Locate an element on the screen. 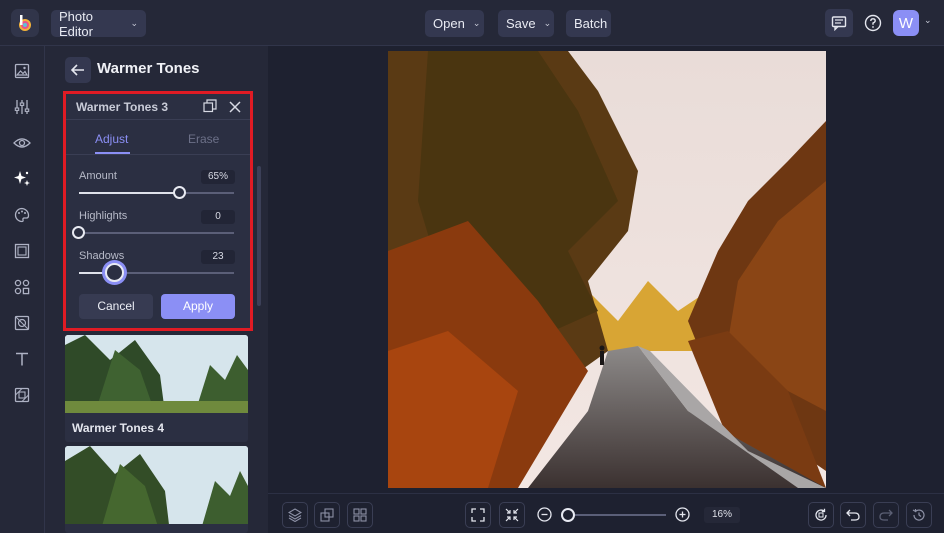 This screenshot has height=533, width=944. undo-button is located at coordinates (853, 515).